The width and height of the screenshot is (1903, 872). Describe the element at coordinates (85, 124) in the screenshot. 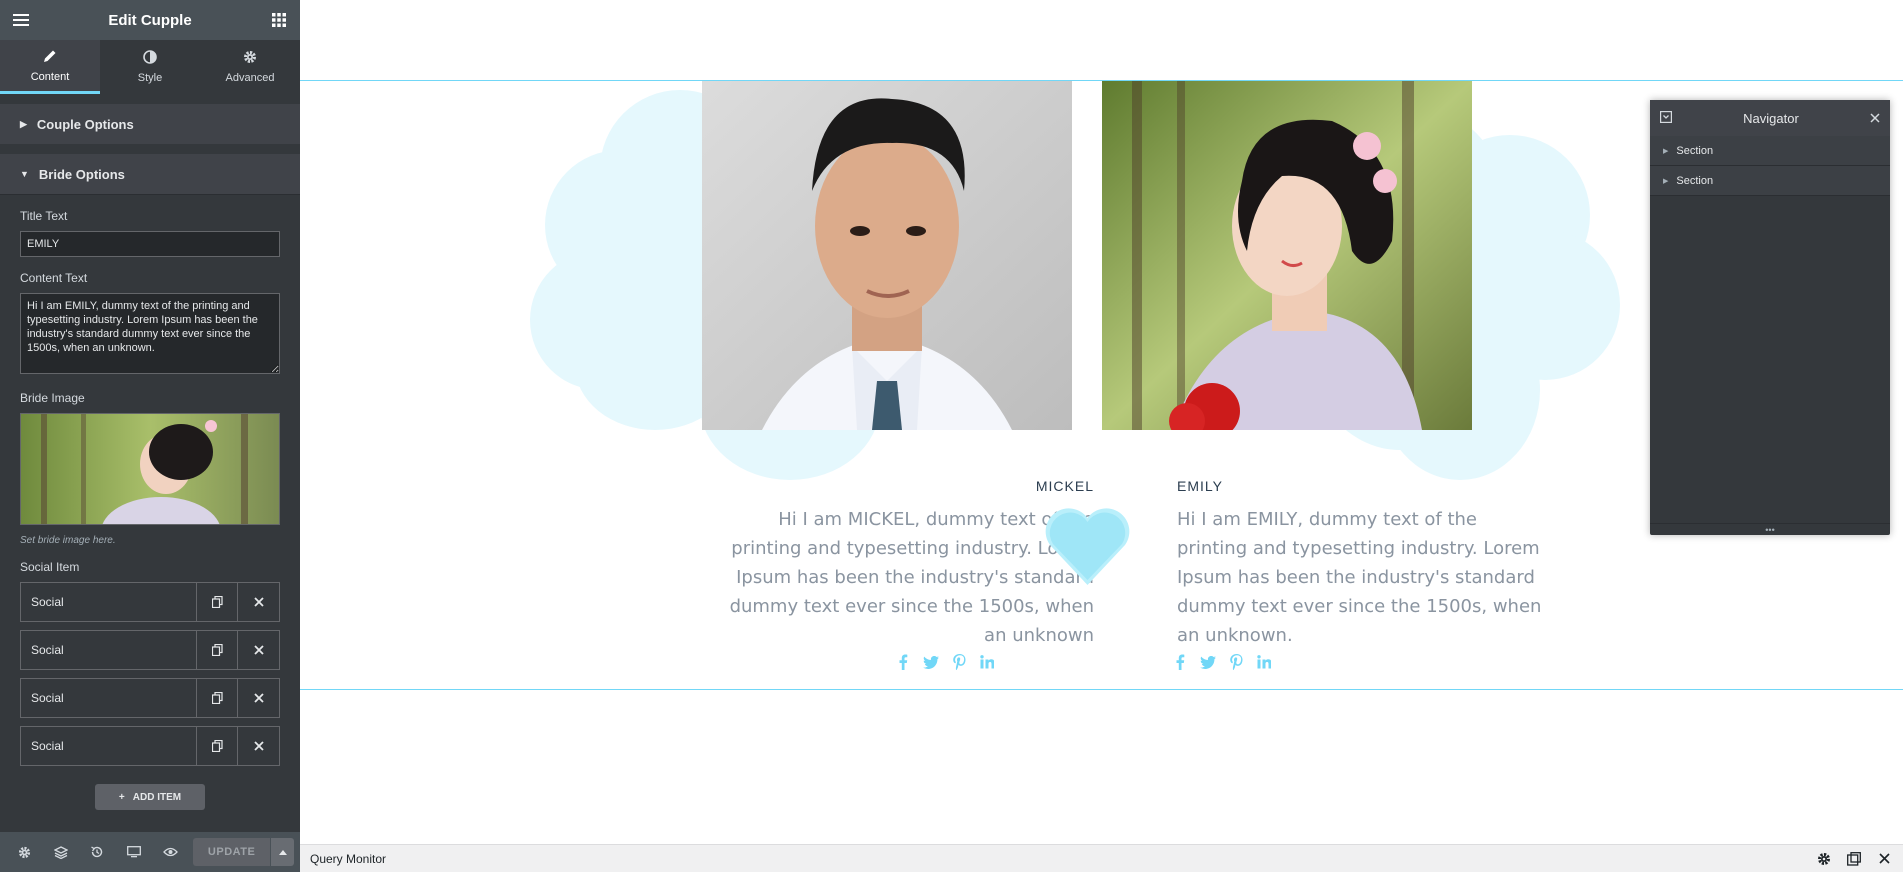

I see `section-couple-options-label: Couple Options` at that location.